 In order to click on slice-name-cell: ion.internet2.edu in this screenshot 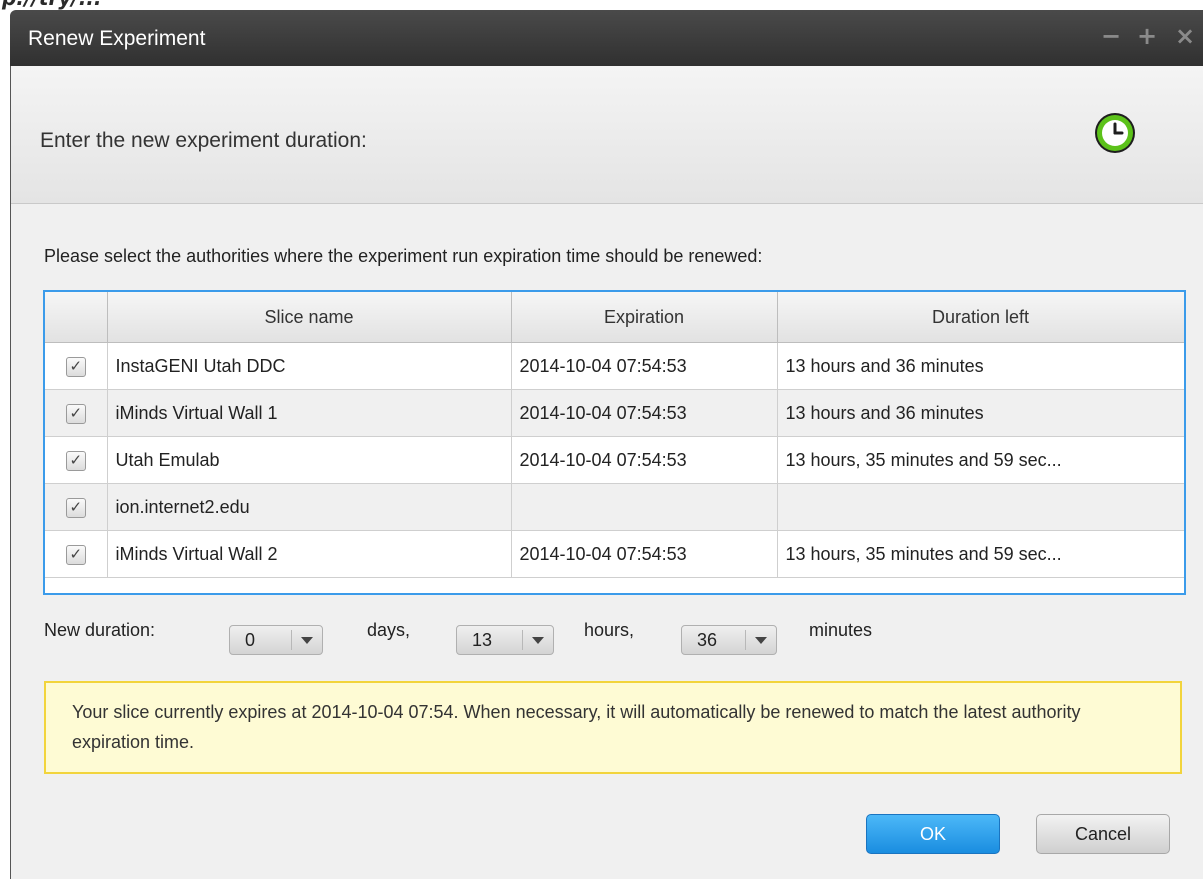, I will do `click(309, 507)`.